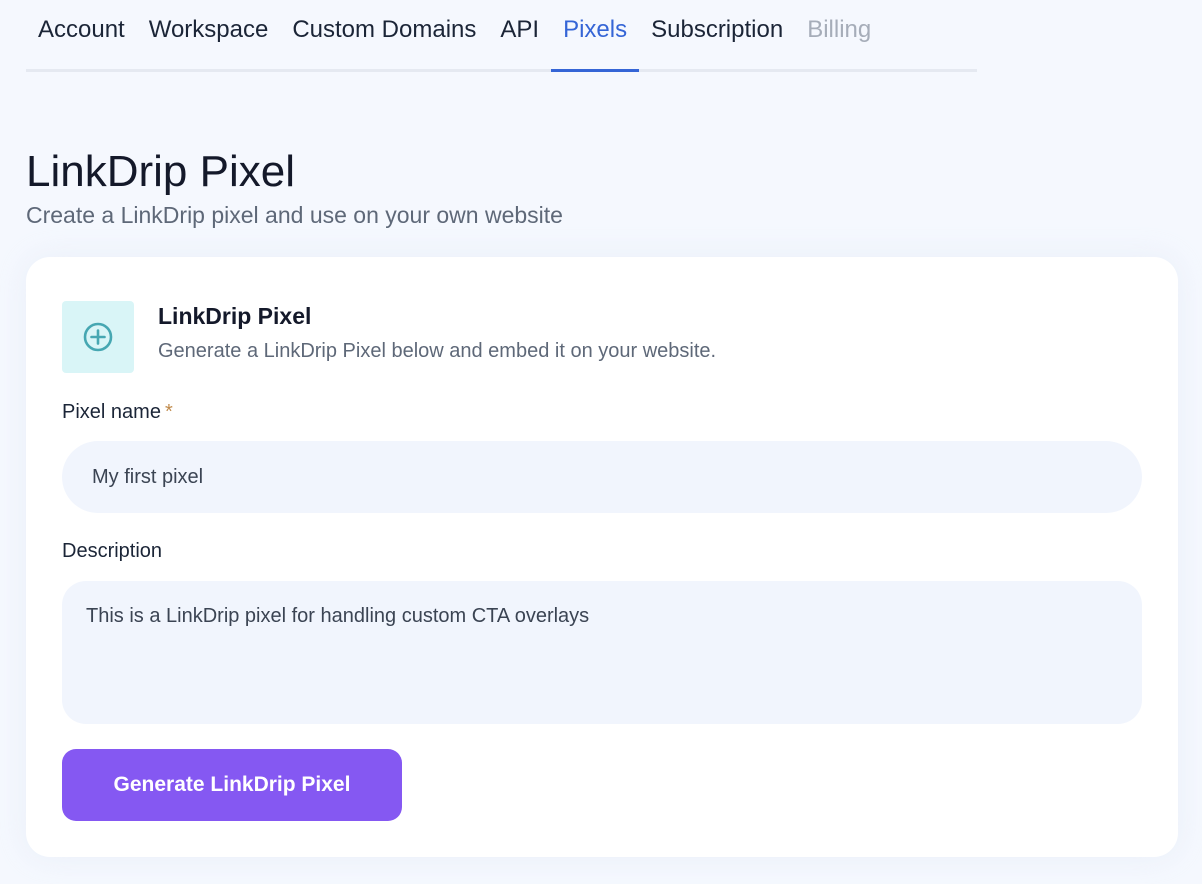 The width and height of the screenshot is (1202, 884). I want to click on page-title: LinkDrip Pixel, so click(160, 171).